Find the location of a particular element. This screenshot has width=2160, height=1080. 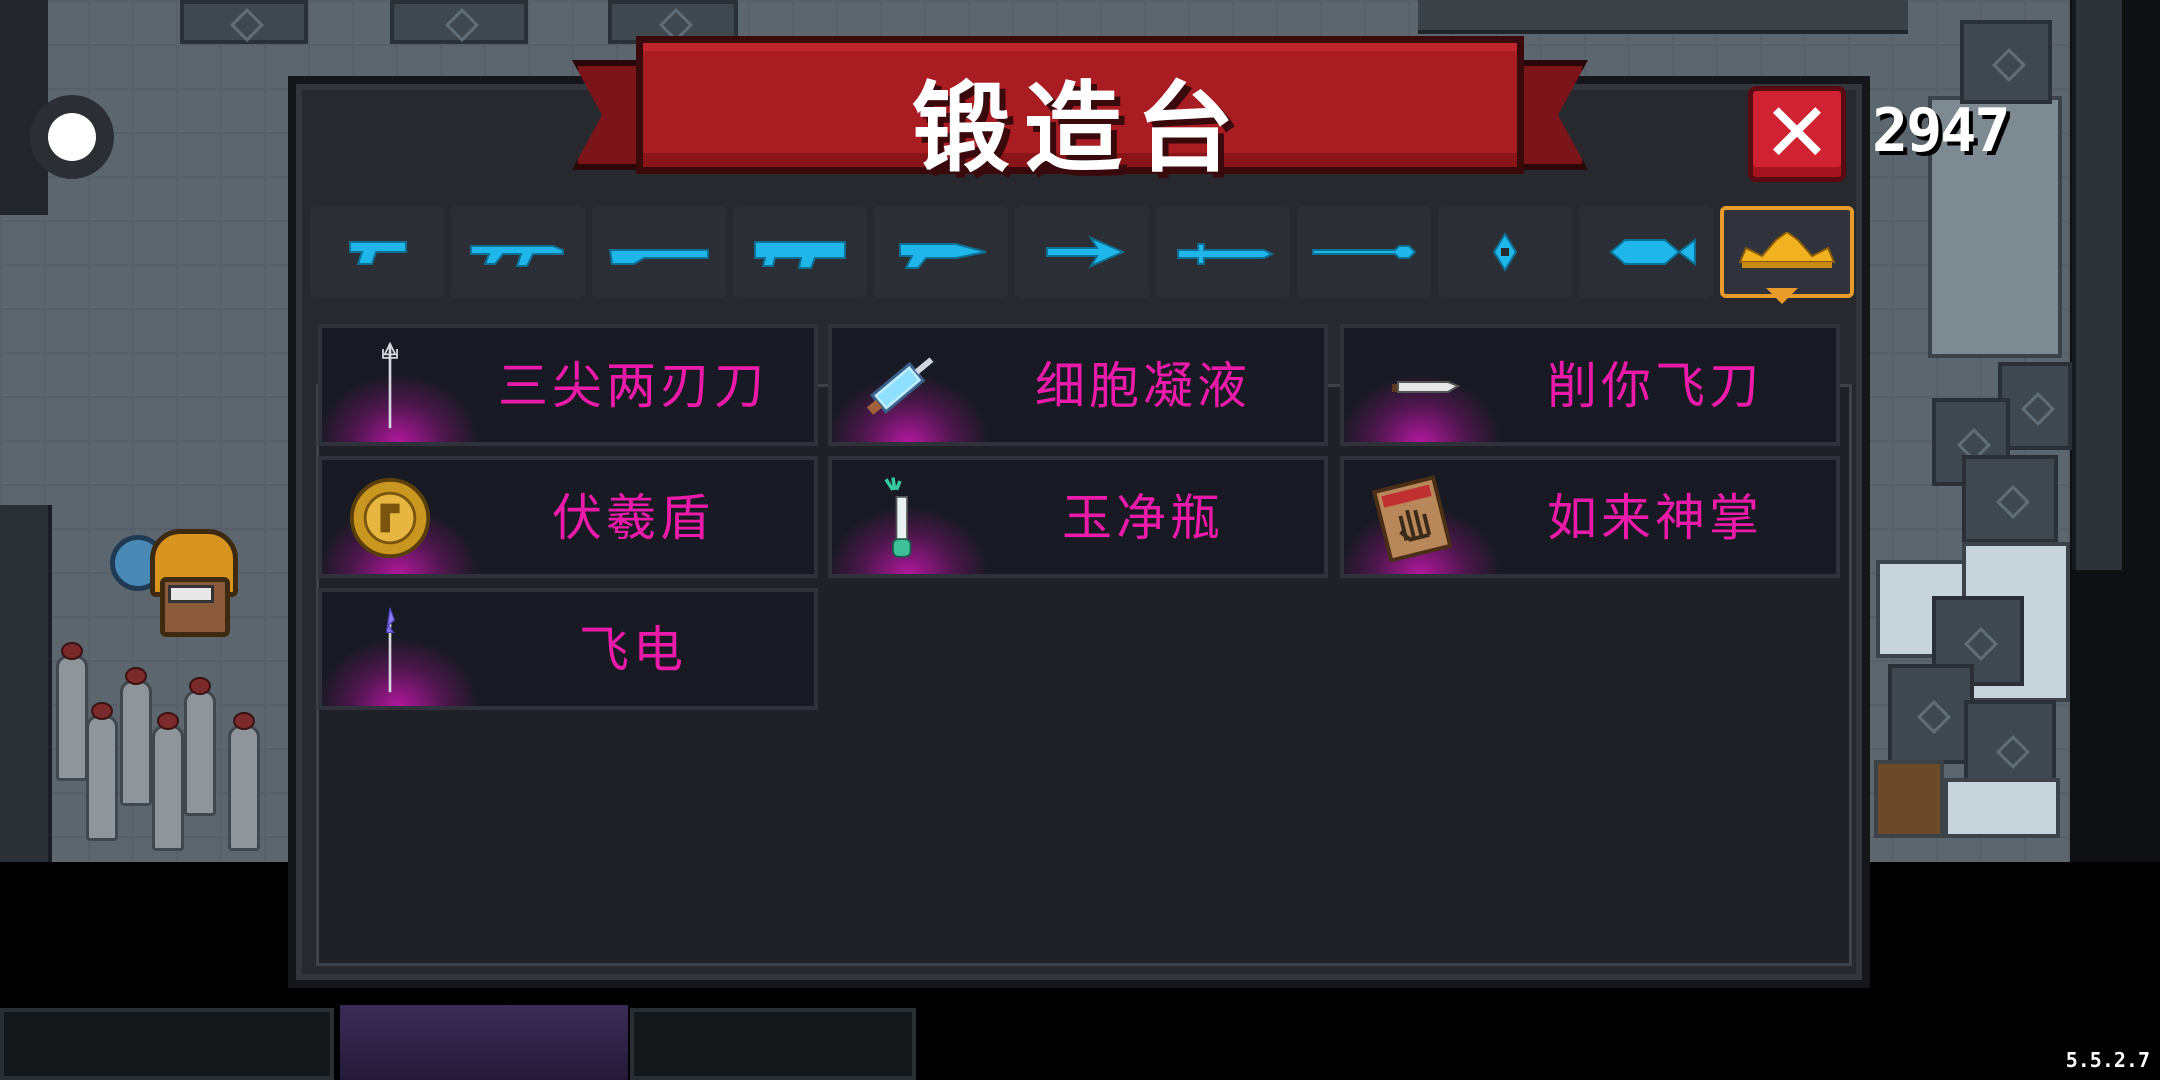

lightning-spear-icon is located at coordinates (390, 650).